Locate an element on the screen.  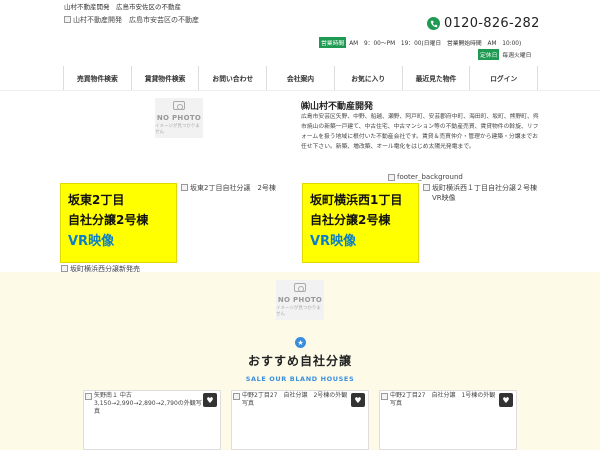
holiday-badge: 定休日 is located at coordinates (489, 54).